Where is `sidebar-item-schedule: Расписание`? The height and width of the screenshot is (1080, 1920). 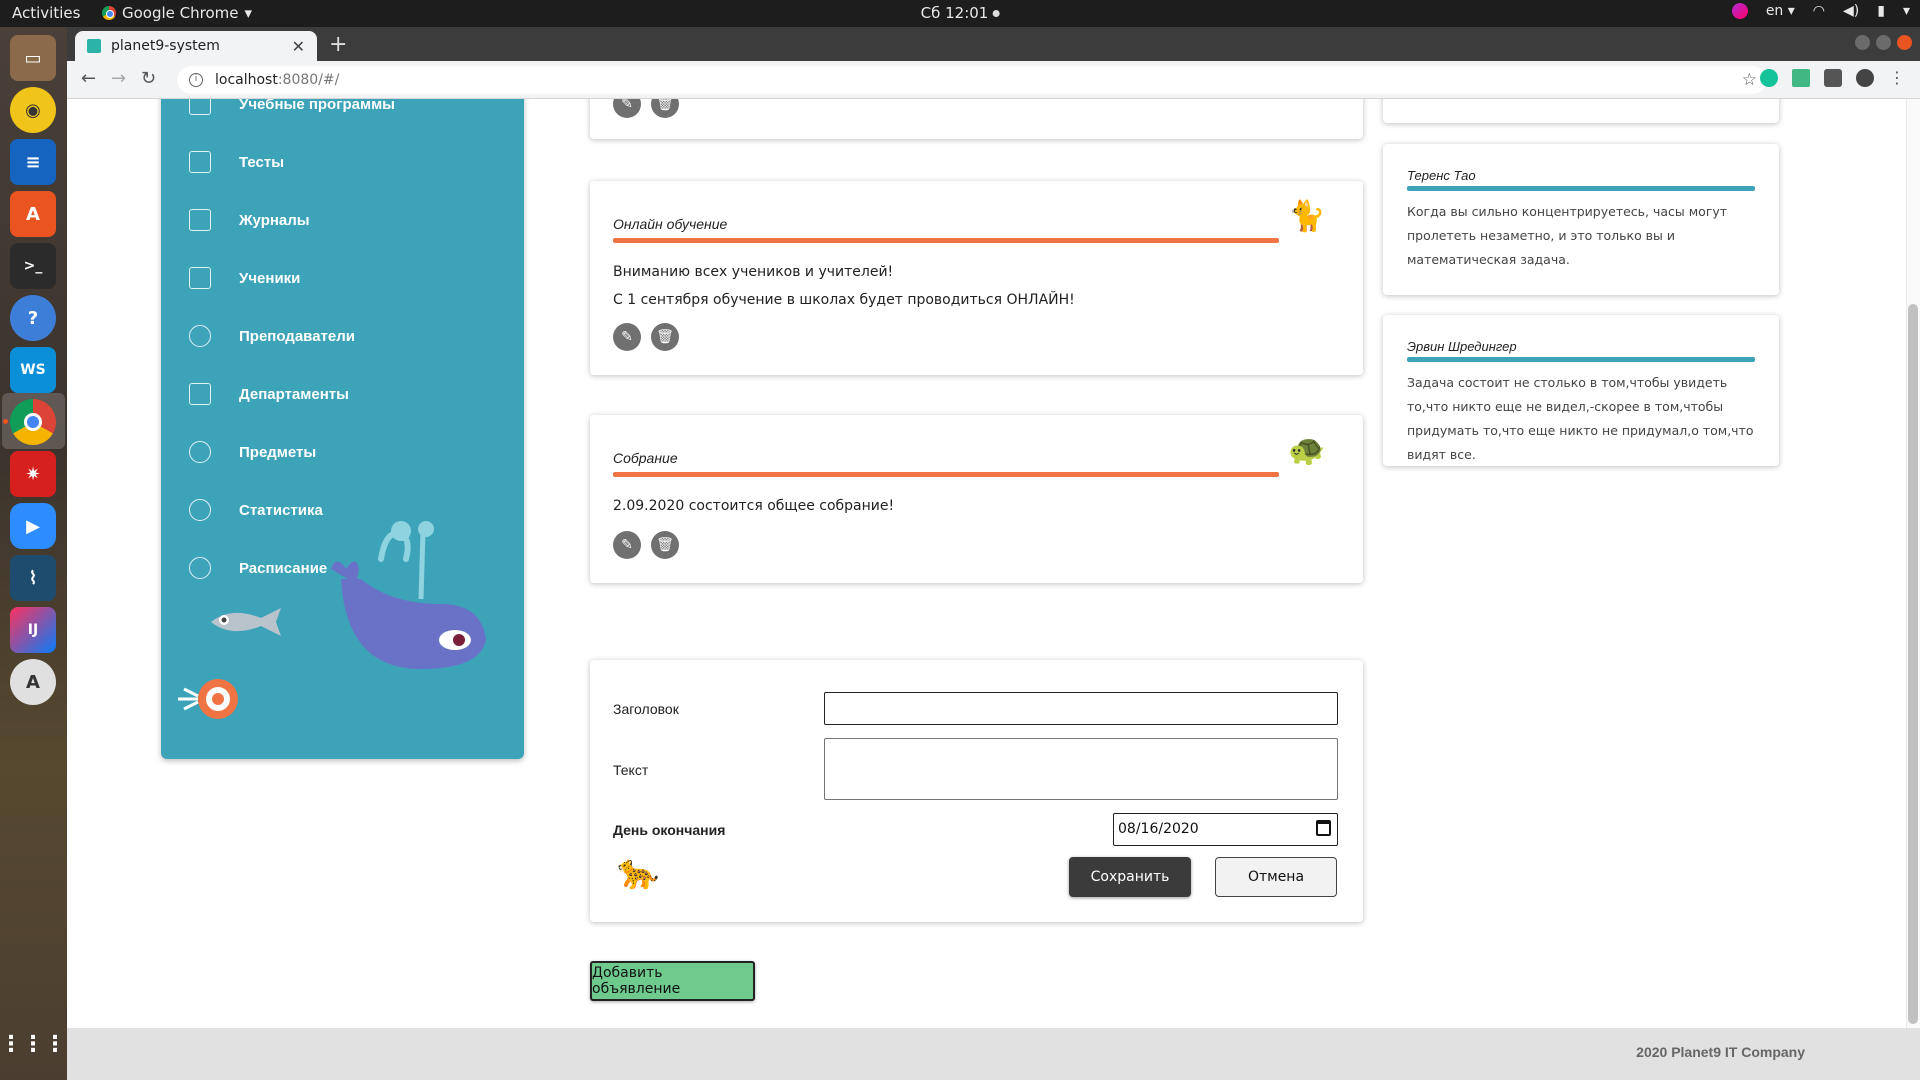
sidebar-item-schedule: Расписание is located at coordinates (258, 568).